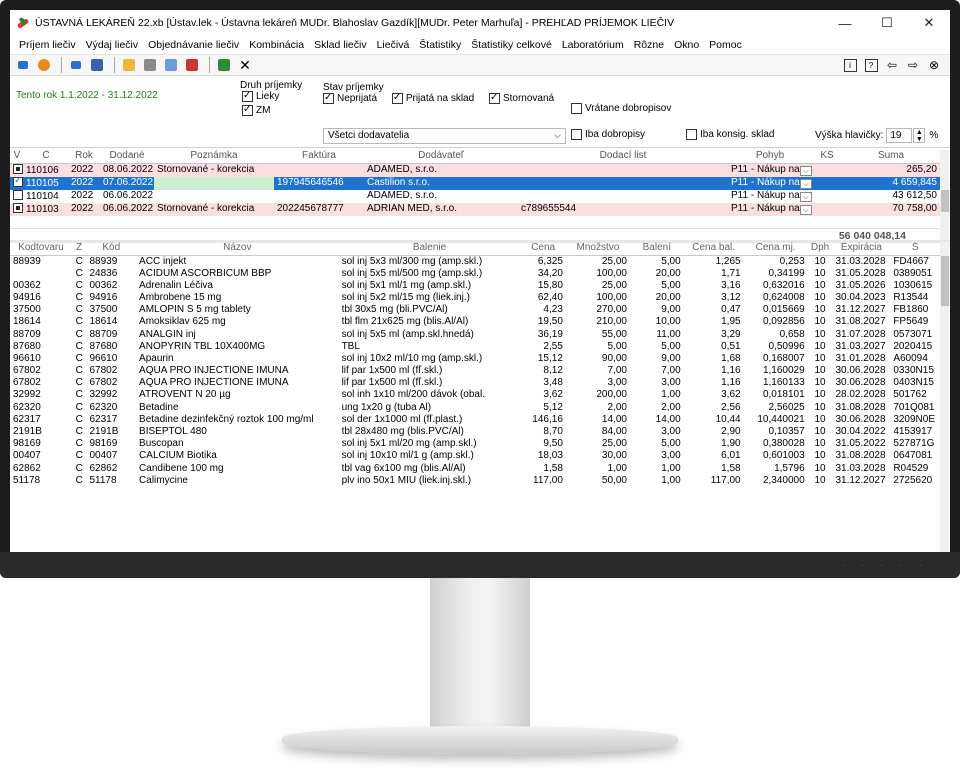 Image resolution: width=960 pixels, height=768 pixels. Describe the element at coordinates (17, 157) in the screenshot. I see `receipts-col-header: V` at that location.